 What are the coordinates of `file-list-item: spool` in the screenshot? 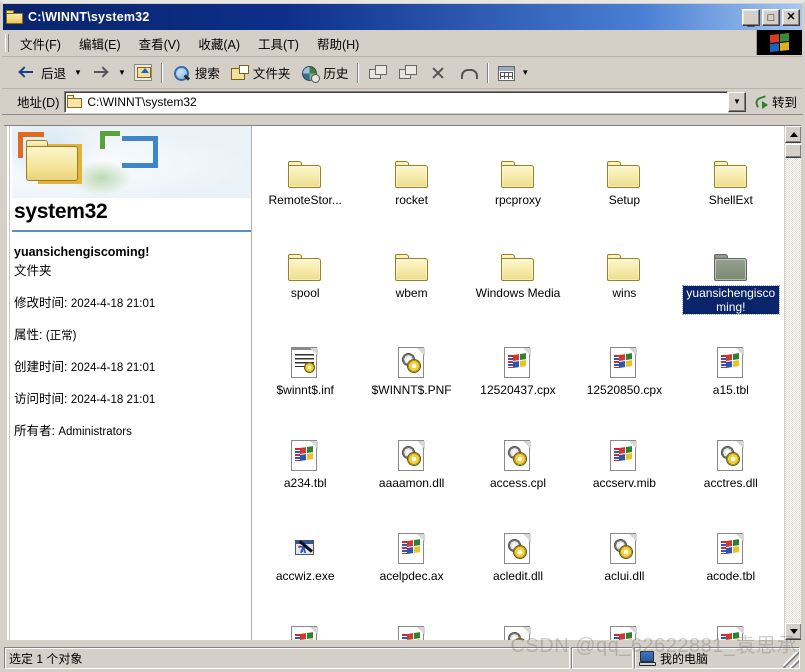 It's located at (305, 292).